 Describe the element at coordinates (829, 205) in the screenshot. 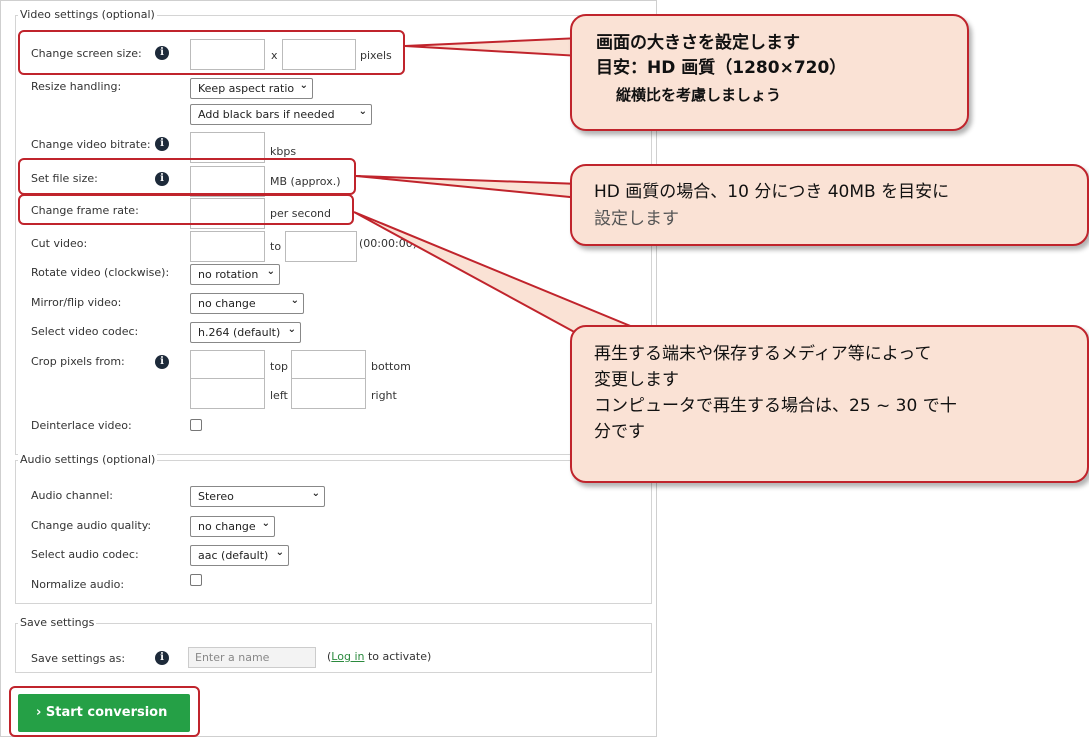

I see `callout-file-size: HD 画質の場合、10 分につき 40MB を目安に 設定します` at that location.